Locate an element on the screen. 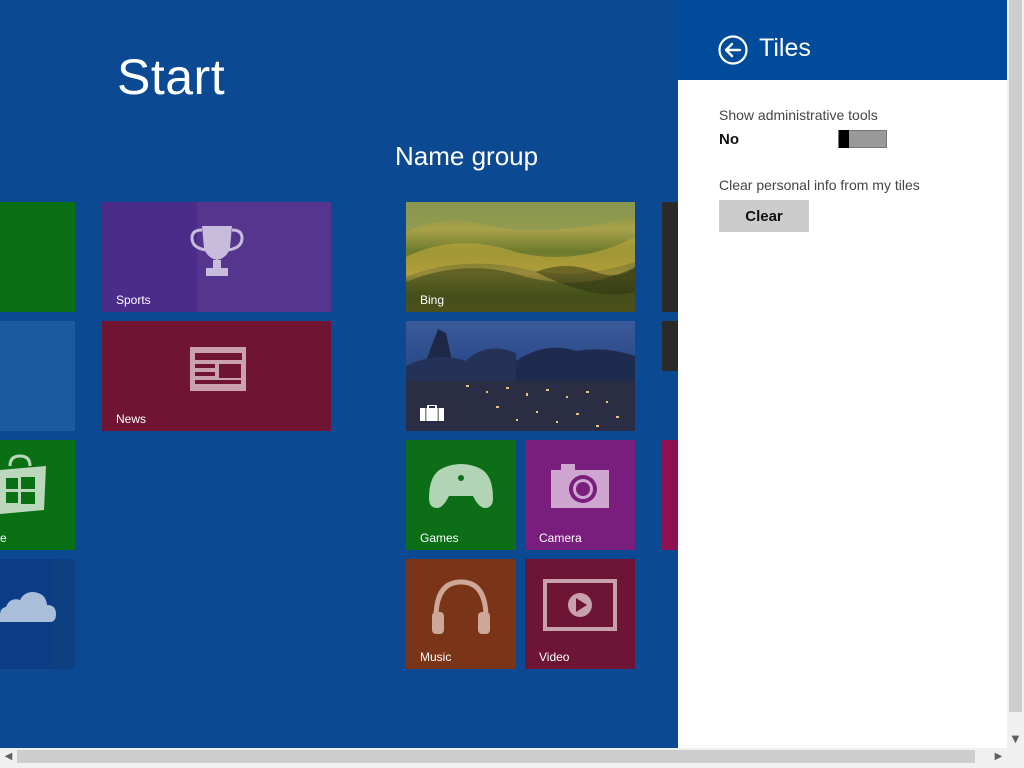  toggle-thumb is located at coordinates (844, 139).